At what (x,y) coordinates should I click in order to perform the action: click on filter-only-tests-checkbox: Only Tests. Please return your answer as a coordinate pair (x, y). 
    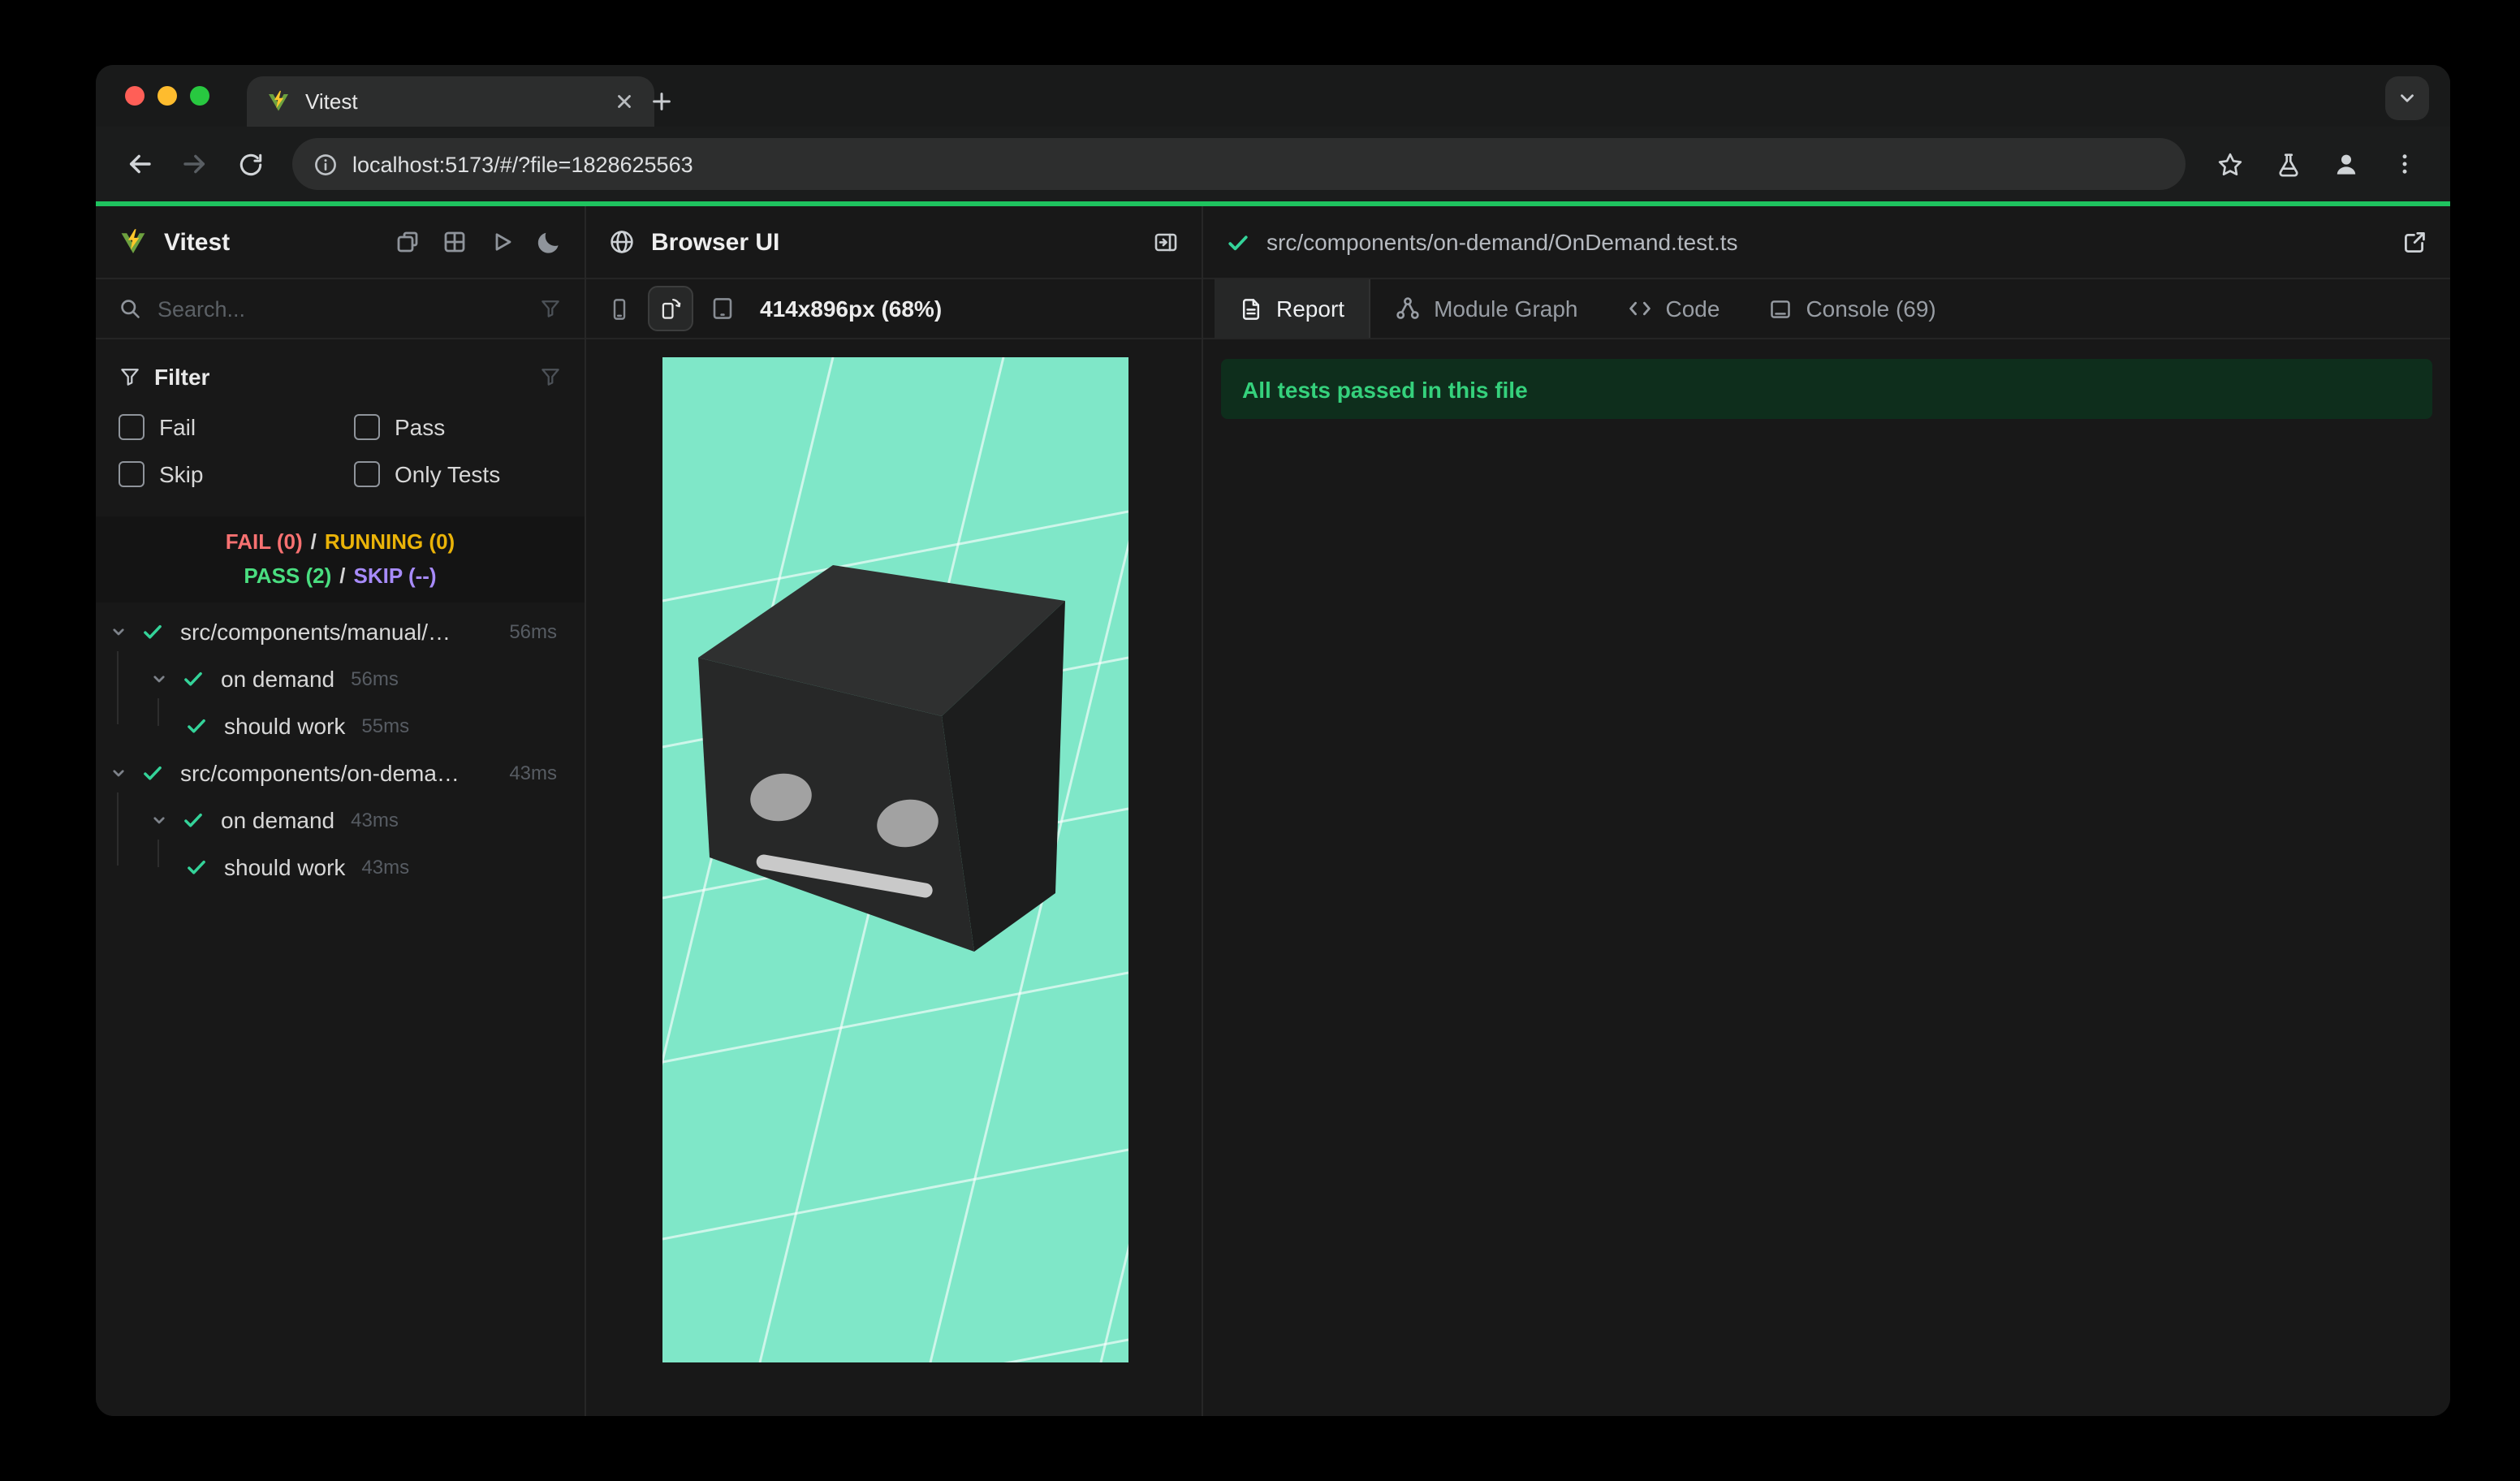
    Looking at the image, I should click on (458, 473).